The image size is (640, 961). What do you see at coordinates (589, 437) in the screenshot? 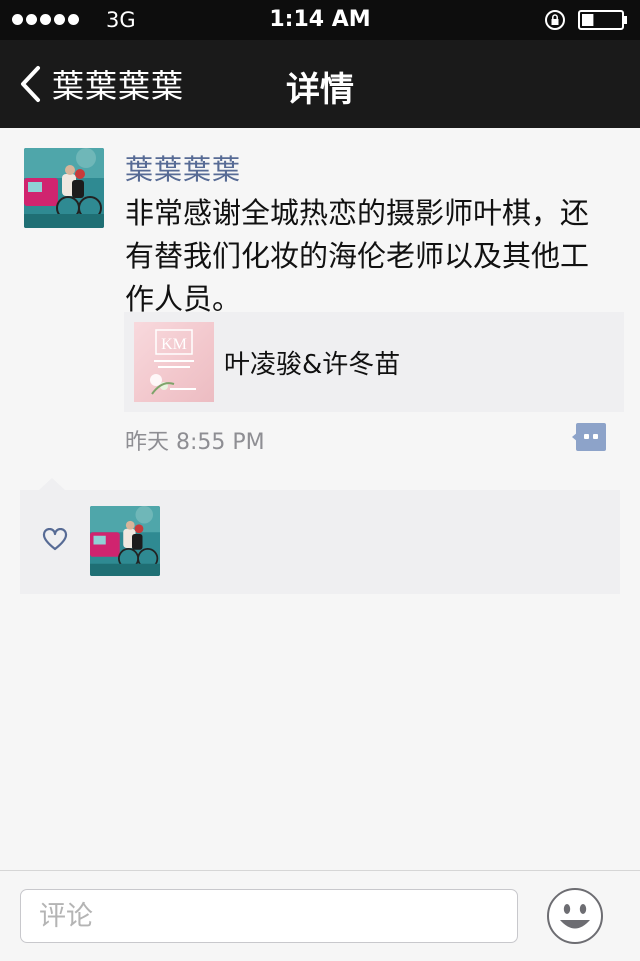
I see `comment-icon` at bounding box center [589, 437].